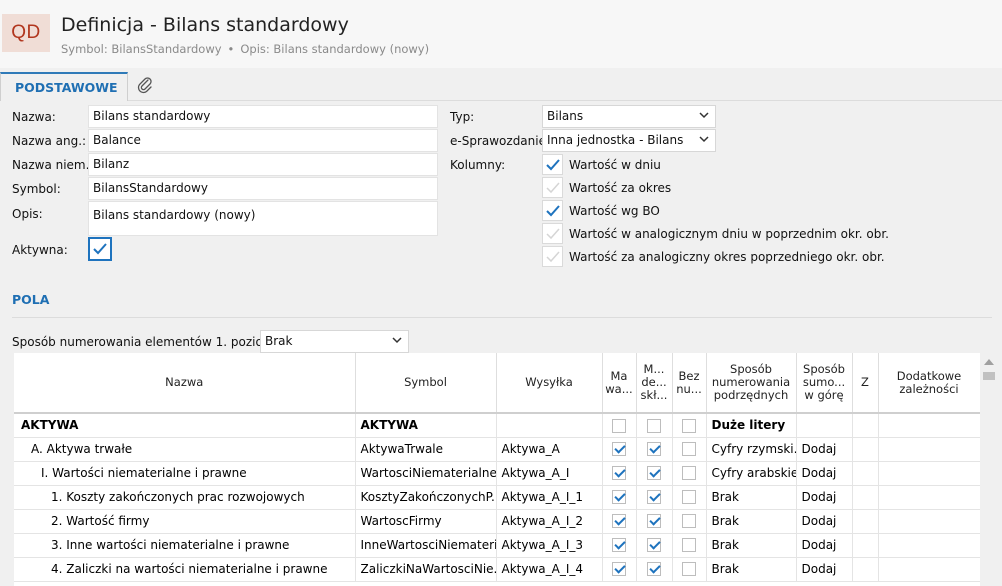  What do you see at coordinates (185, 521) in the screenshot?
I see `cell-nazwa: 2. Wartość firmy` at bounding box center [185, 521].